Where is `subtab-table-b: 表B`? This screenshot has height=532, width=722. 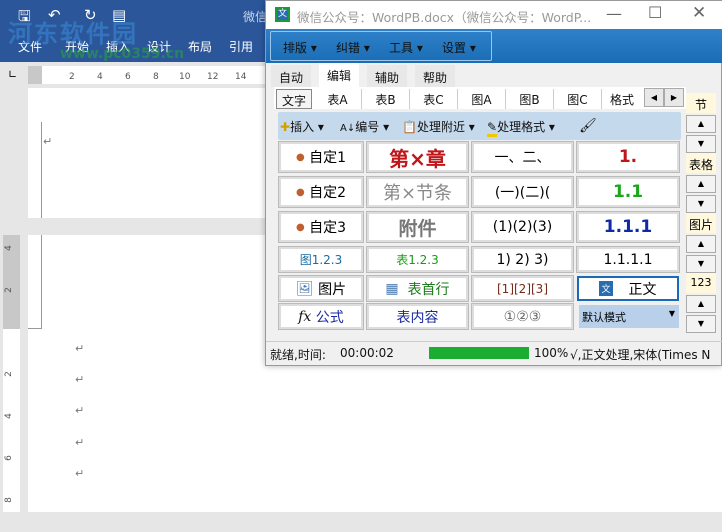
subtab-table-b: 表B is located at coordinates (386, 99).